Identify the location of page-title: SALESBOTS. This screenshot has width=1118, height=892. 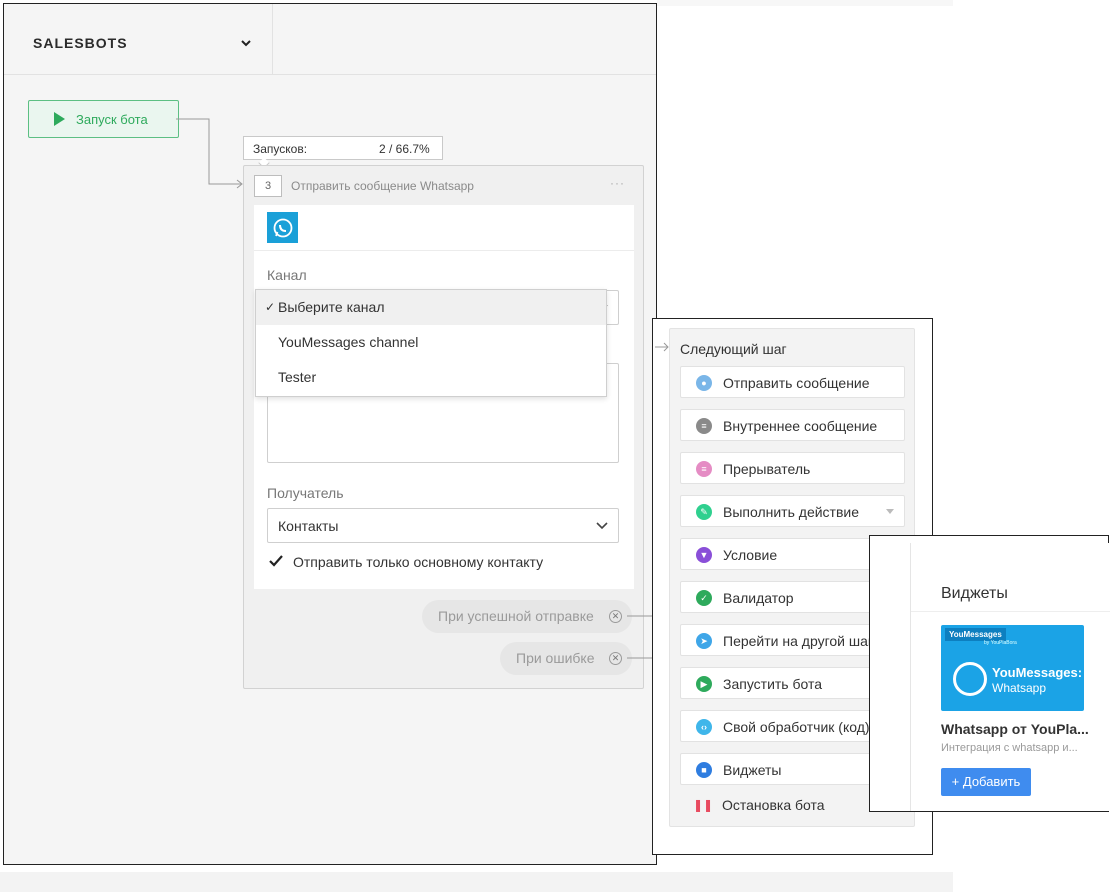
(80, 43).